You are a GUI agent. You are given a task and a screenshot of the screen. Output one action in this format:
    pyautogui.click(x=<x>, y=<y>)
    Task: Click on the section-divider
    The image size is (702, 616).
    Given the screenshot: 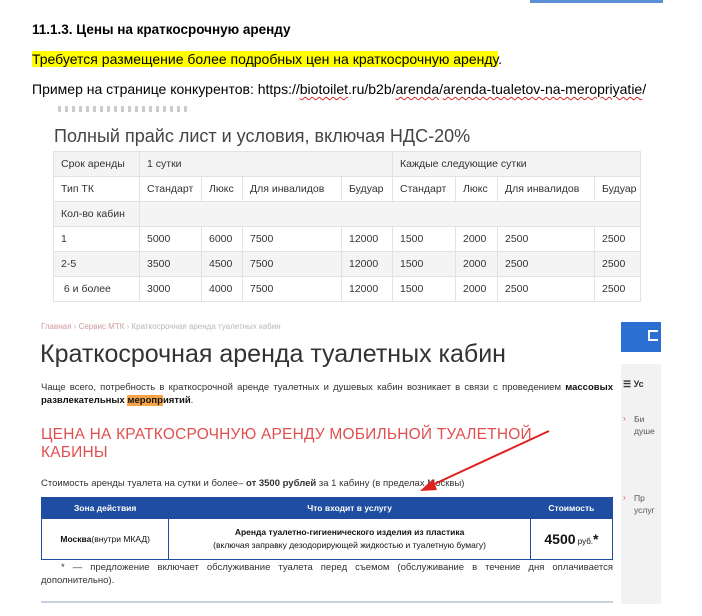 What is the action you would take?
    pyautogui.click(x=327, y=602)
    